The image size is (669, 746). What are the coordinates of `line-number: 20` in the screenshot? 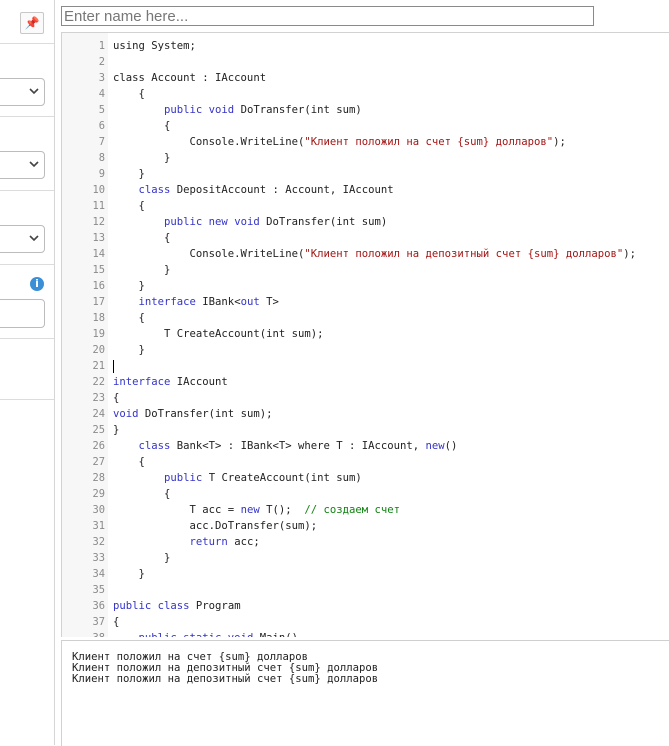 It's located at (98, 350).